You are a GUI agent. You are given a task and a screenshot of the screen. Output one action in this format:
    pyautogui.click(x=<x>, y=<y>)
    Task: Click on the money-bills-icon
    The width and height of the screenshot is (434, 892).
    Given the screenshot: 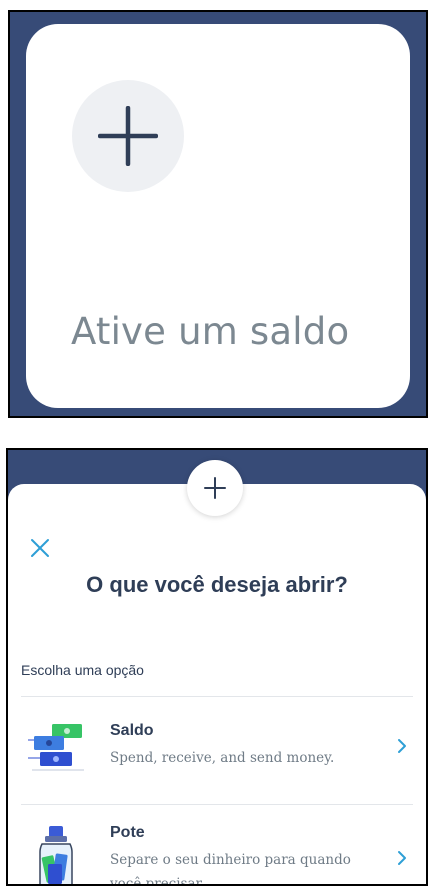 What is the action you would take?
    pyautogui.click(x=56, y=747)
    